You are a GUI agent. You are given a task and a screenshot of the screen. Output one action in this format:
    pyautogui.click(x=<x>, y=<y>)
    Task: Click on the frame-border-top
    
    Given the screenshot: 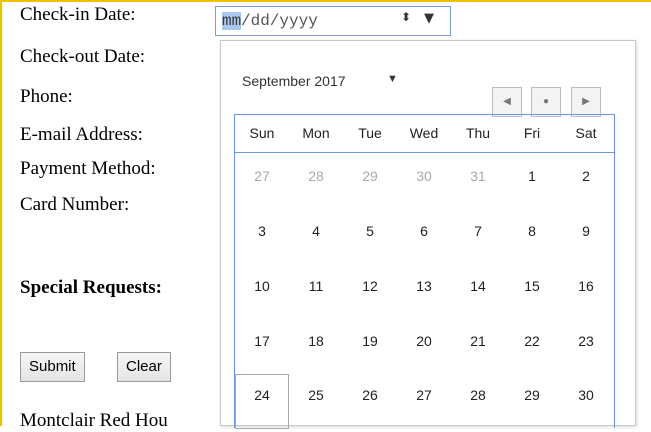 What is the action you would take?
    pyautogui.click(x=325, y=1)
    